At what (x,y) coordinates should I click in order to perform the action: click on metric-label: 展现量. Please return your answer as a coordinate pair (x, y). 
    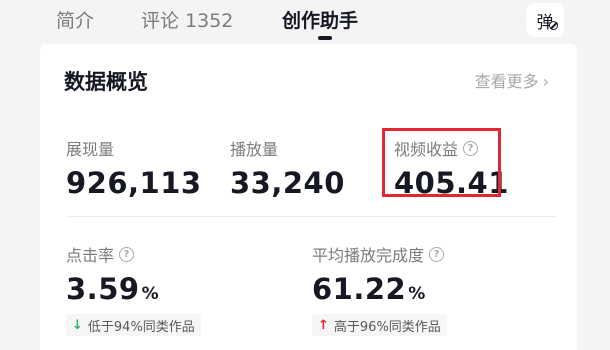
    Looking at the image, I should click on (90, 149).